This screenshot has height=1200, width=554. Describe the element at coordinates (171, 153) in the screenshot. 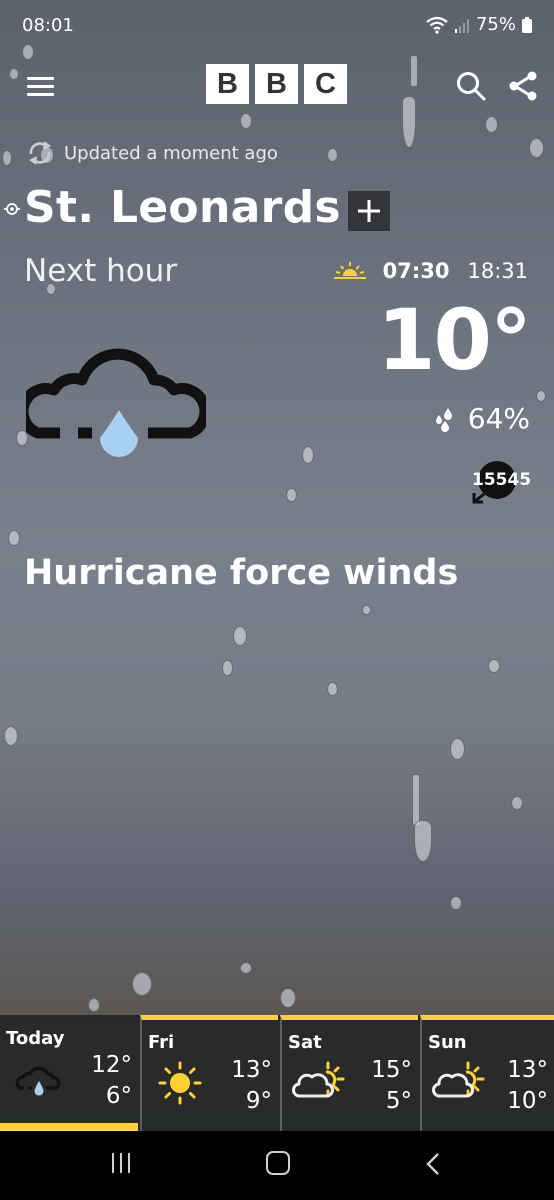

I see `updated-text: Updated a moment ago` at that location.